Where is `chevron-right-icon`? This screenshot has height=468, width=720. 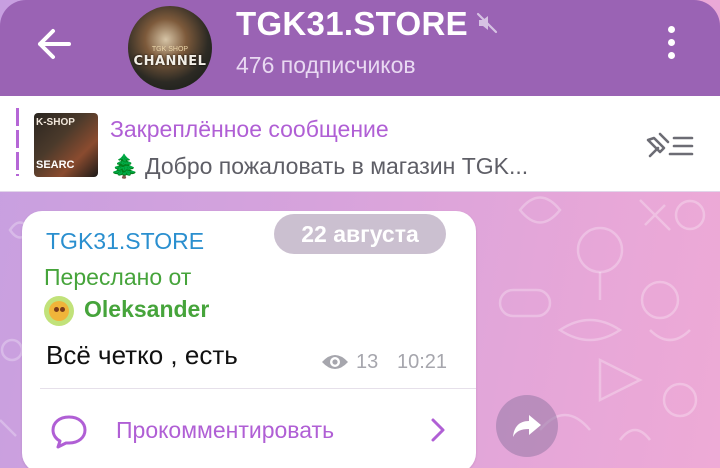 chevron-right-icon is located at coordinates (438, 430).